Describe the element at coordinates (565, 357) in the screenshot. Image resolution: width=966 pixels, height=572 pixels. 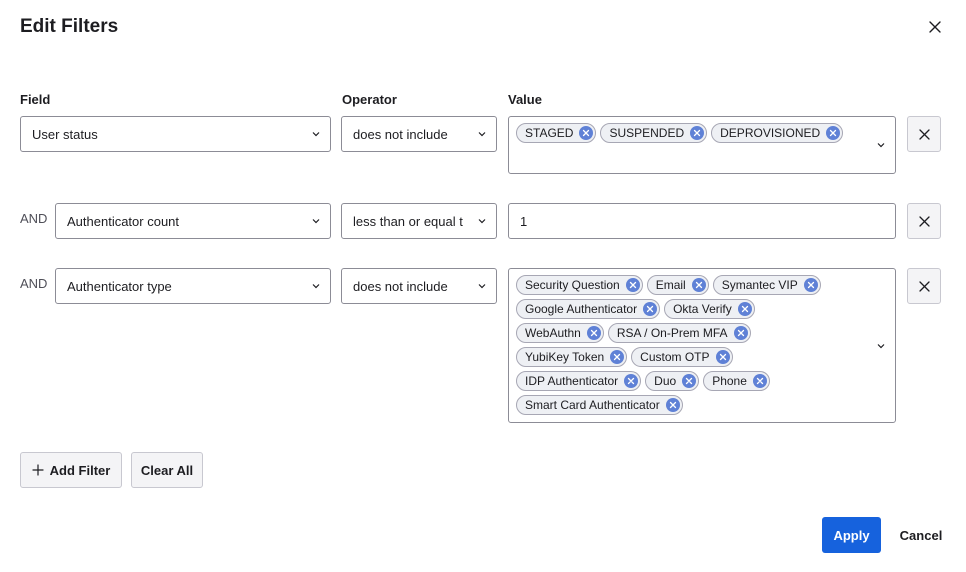
I see `value-chip-label: YubiKey Token` at that location.